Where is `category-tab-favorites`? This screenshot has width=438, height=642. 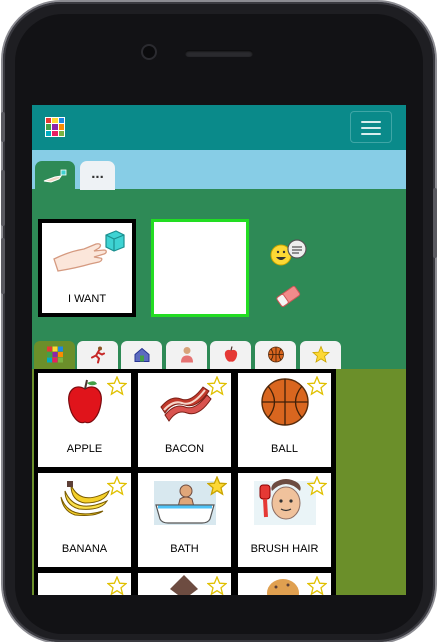
category-tab-favorites is located at coordinates (320, 355).